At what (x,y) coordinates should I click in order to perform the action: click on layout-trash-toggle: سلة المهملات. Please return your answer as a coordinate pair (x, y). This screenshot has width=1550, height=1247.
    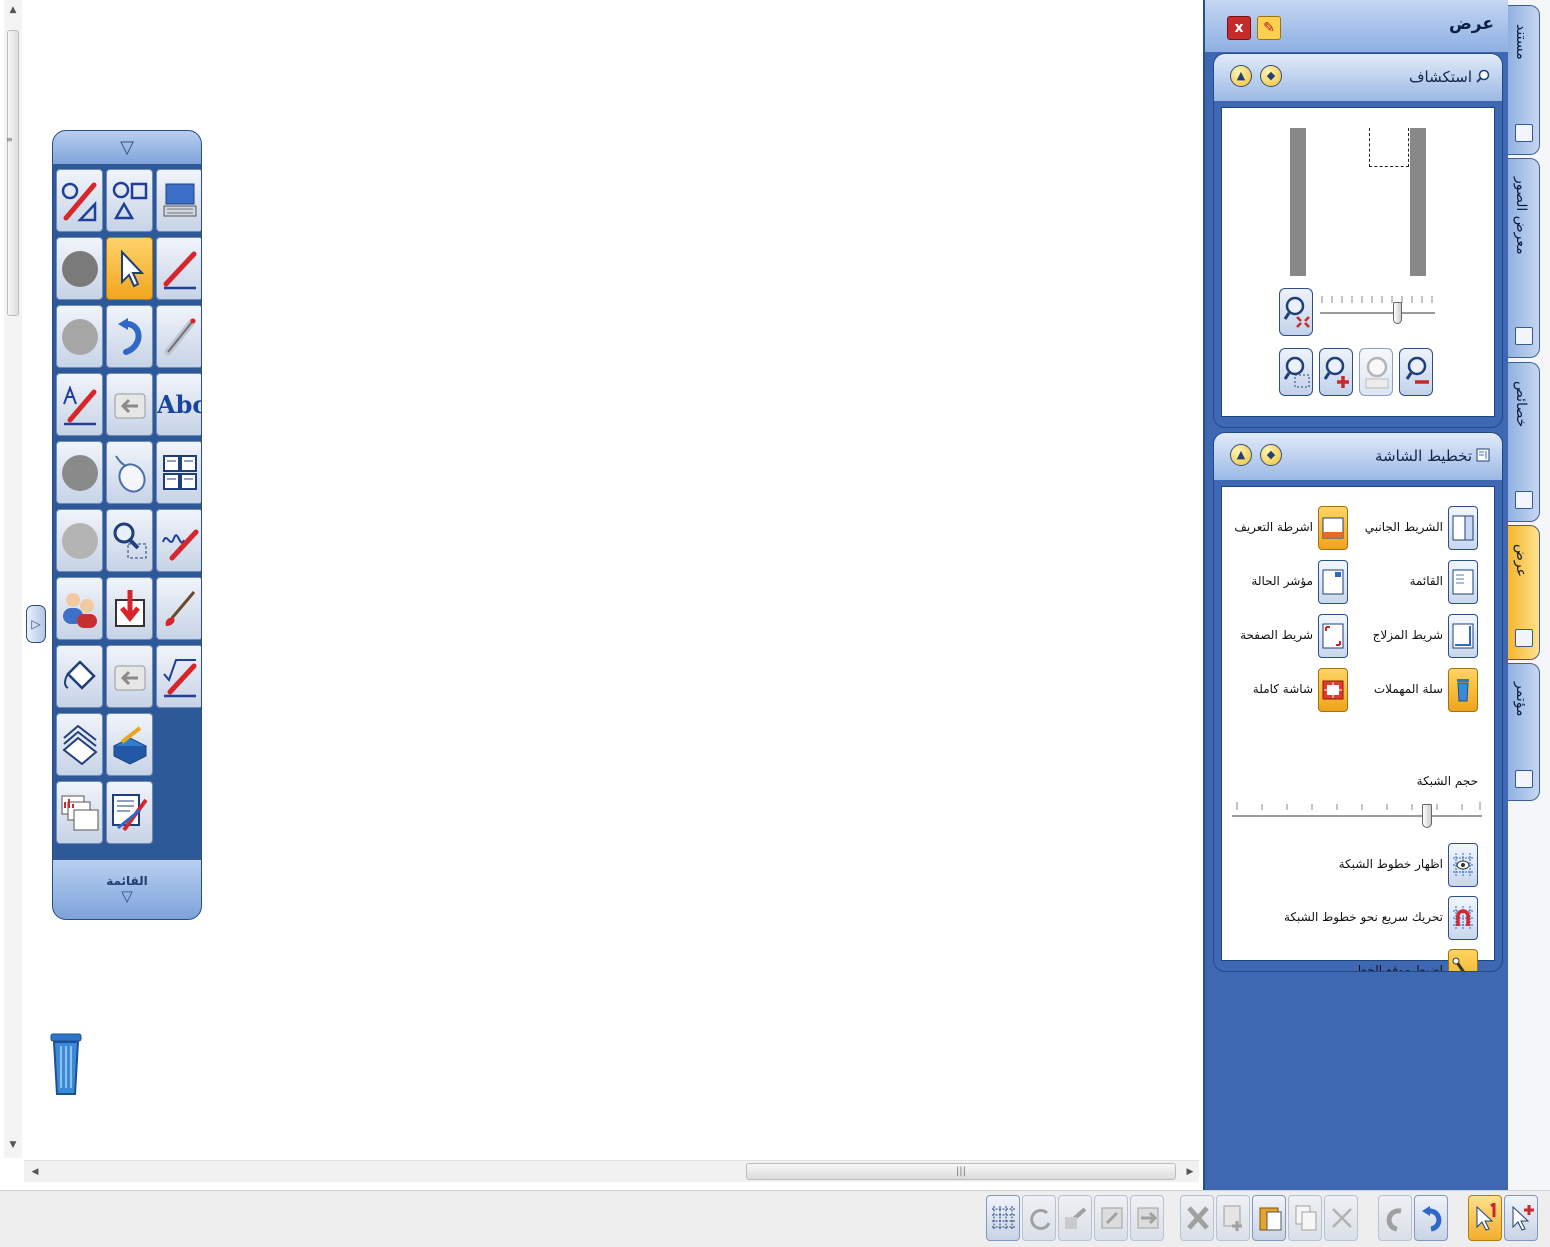
    Looking at the image, I should click on (1413, 692).